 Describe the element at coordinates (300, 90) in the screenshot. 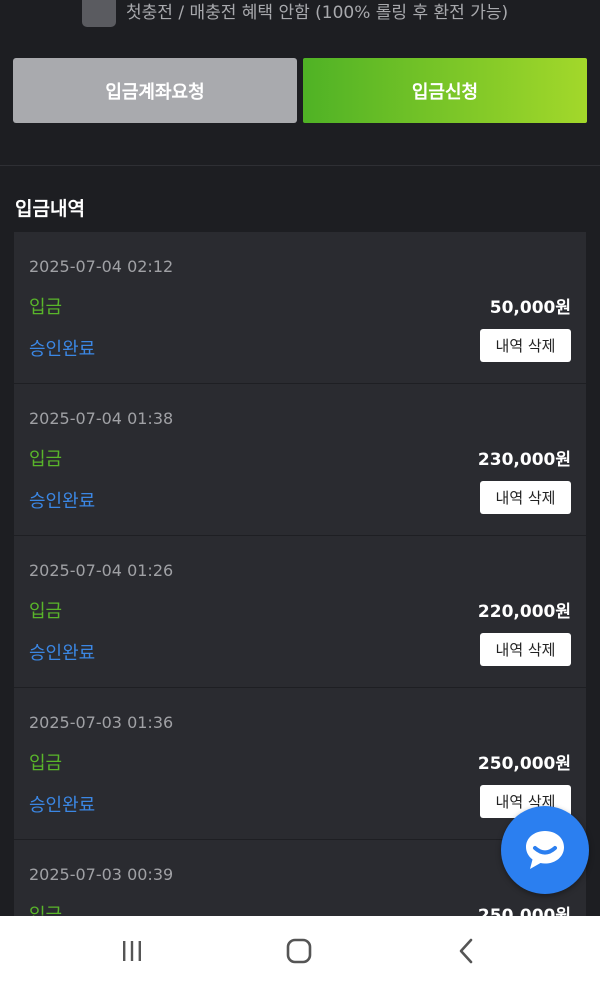

I see `action-buttons: 입금계좌요청 입금신청` at that location.